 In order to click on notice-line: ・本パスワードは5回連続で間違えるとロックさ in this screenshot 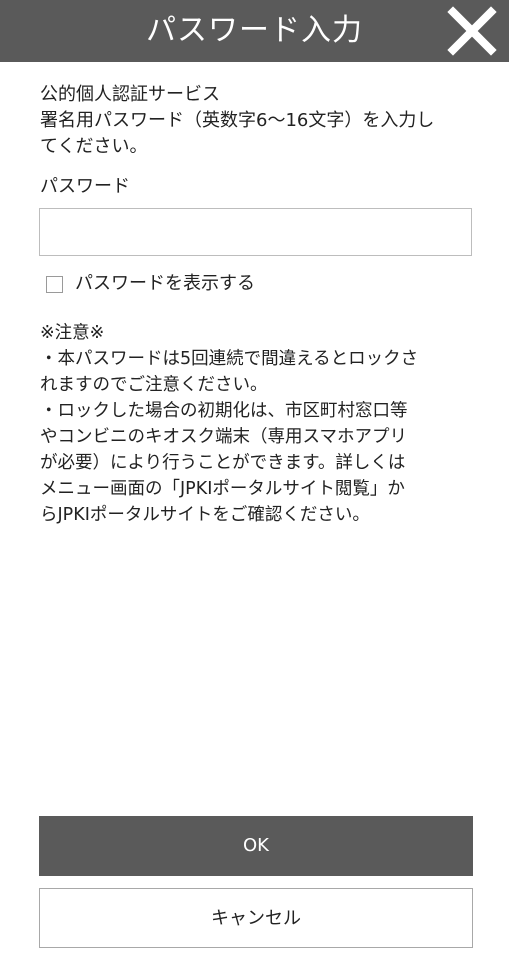, I will do `click(229, 359)`.